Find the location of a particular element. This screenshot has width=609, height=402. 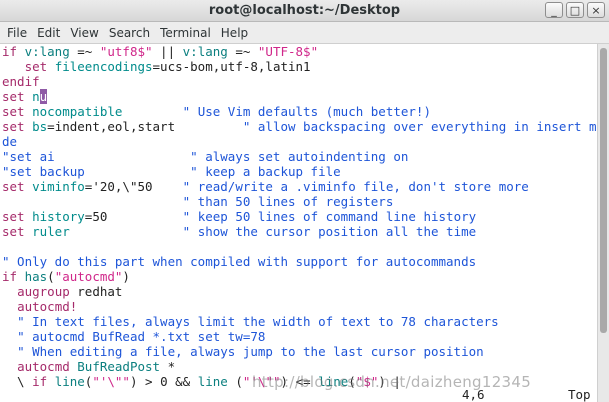

editor-line: if has("autocmd") is located at coordinates (298, 276).